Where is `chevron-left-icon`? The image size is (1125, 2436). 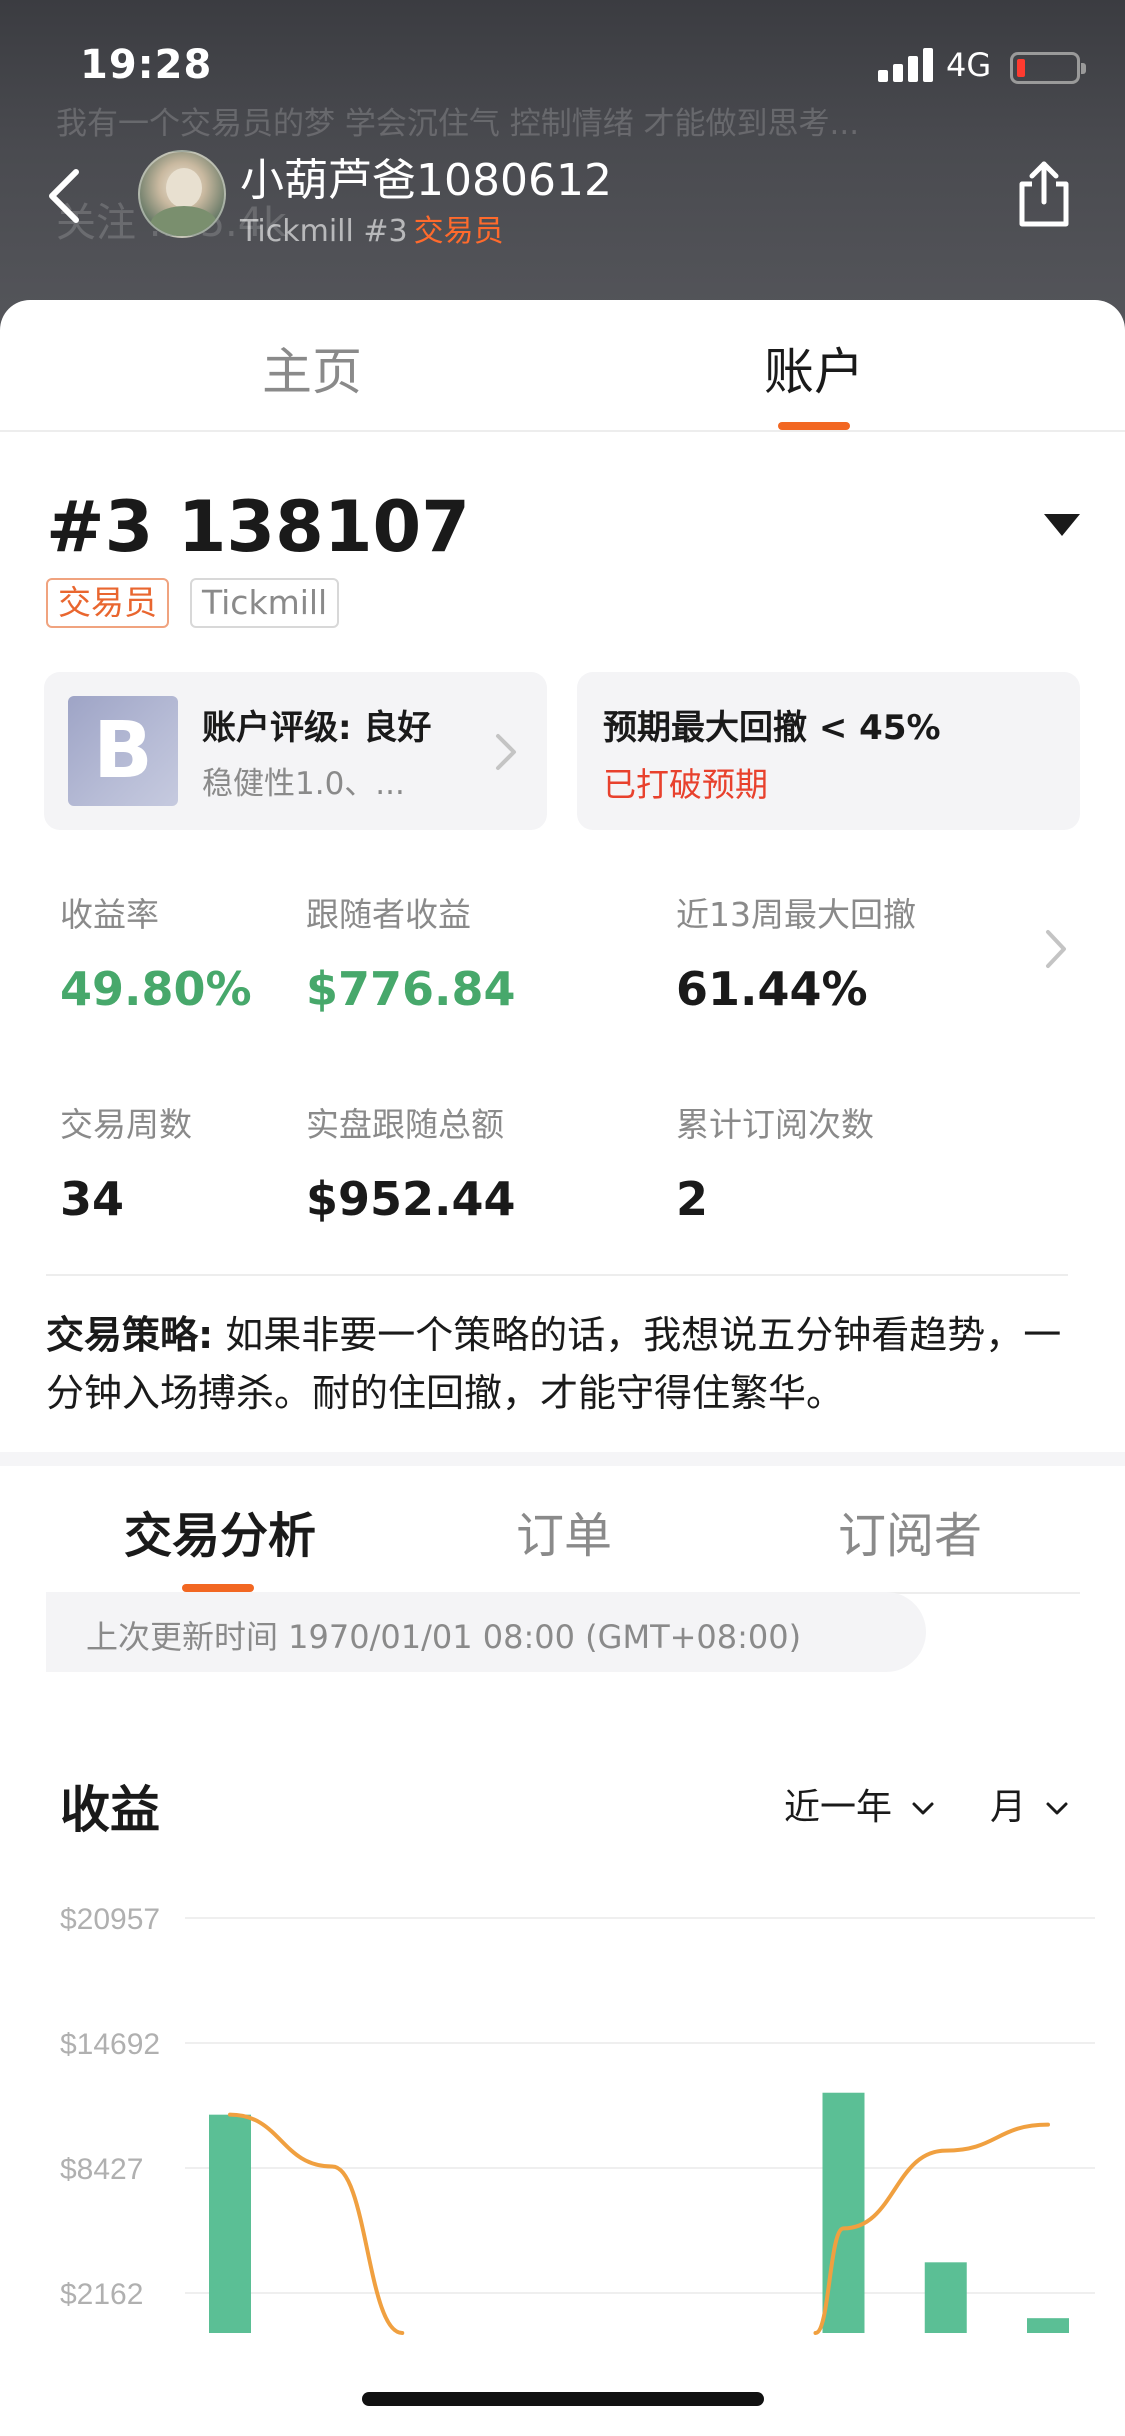
chevron-left-icon is located at coordinates (64, 196).